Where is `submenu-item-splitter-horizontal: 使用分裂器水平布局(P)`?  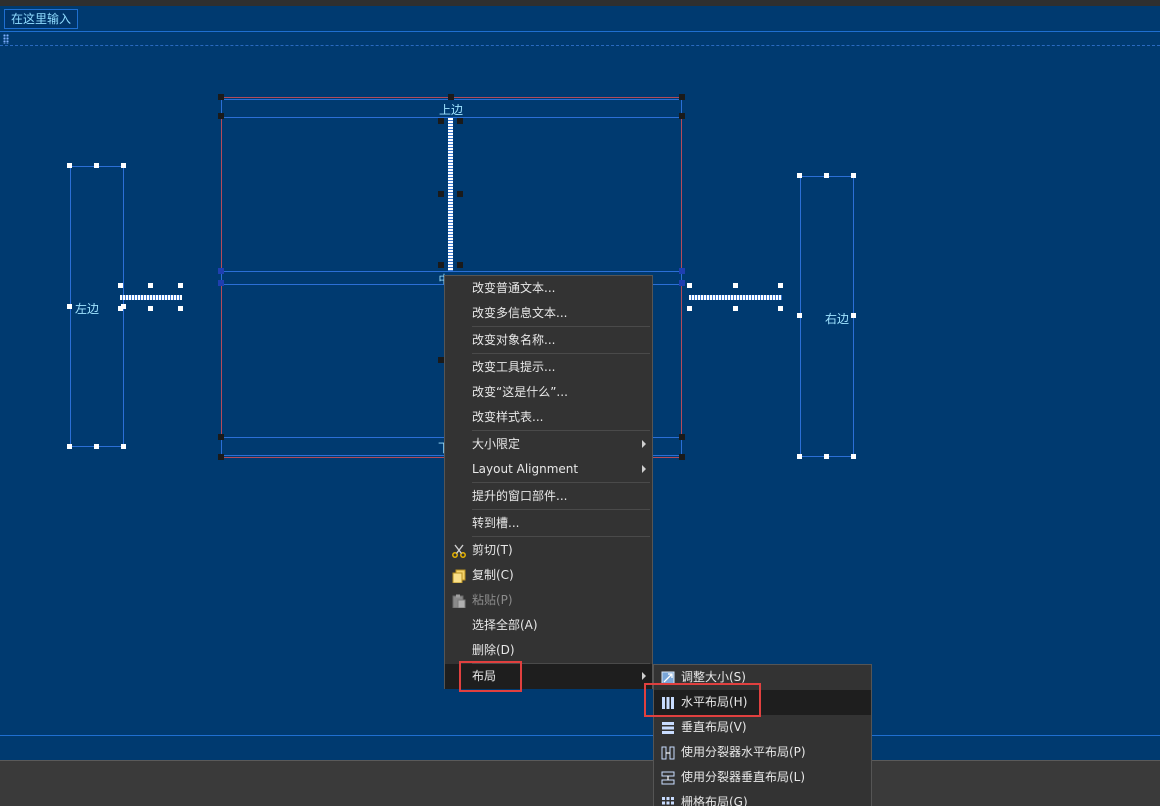 submenu-item-splitter-horizontal: 使用分裂器水平布局(P) is located at coordinates (762, 752).